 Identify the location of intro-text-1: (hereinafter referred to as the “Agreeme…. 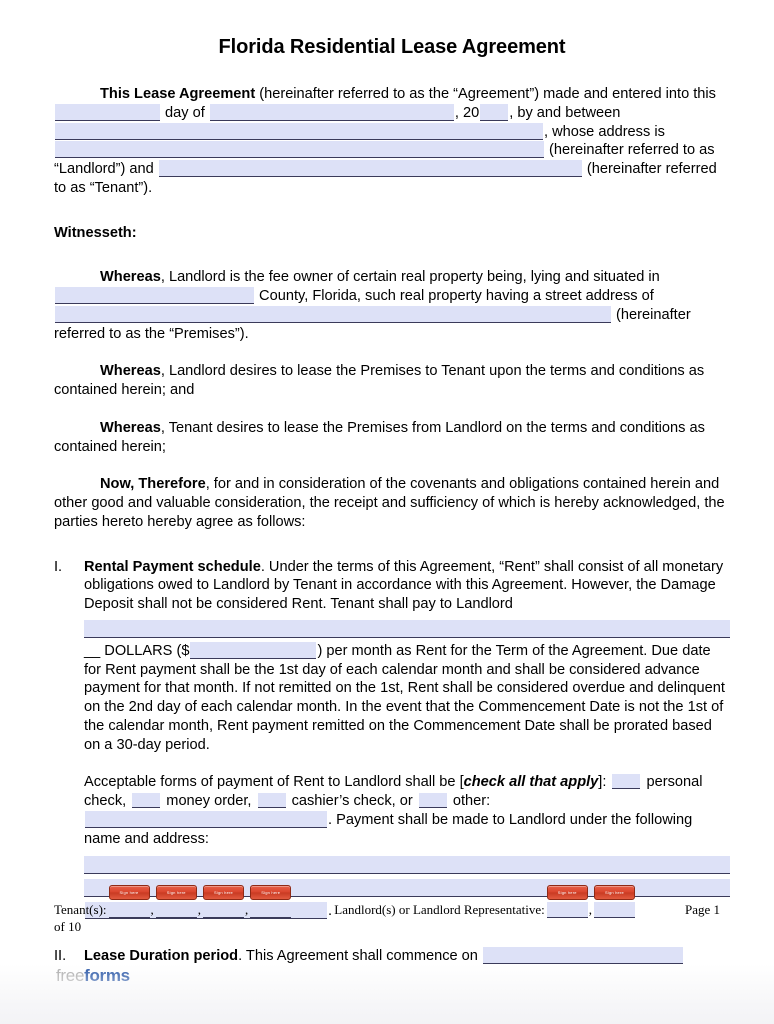
(485, 94).